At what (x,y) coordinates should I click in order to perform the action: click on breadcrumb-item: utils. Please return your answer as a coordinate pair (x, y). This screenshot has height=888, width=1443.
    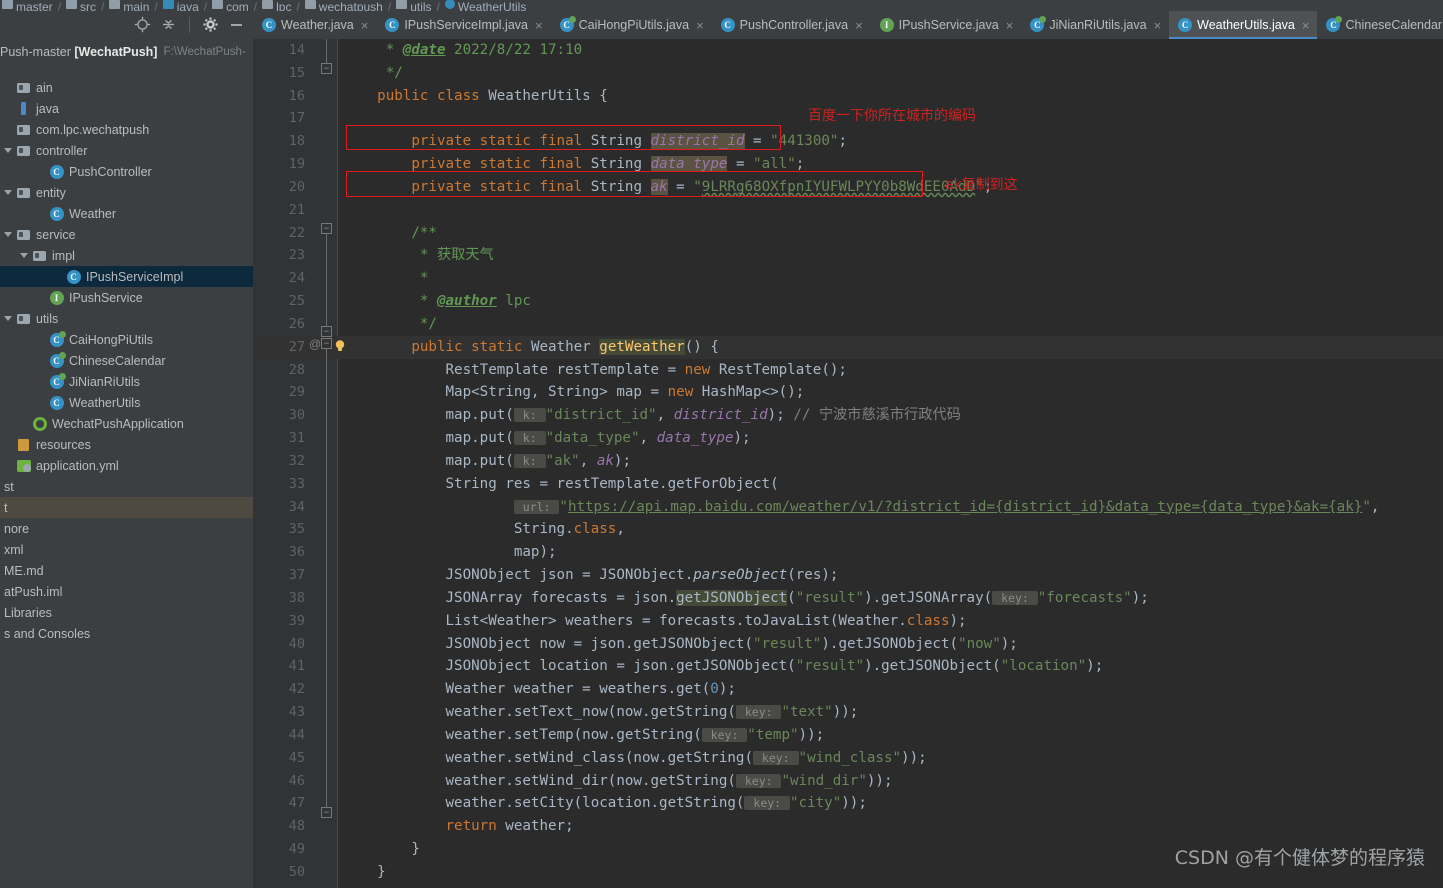
    Looking at the image, I should click on (414, 5).